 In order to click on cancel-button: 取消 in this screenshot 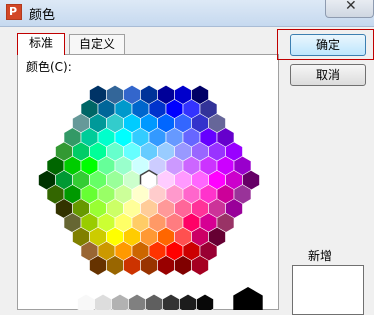, I will do `click(328, 75)`.